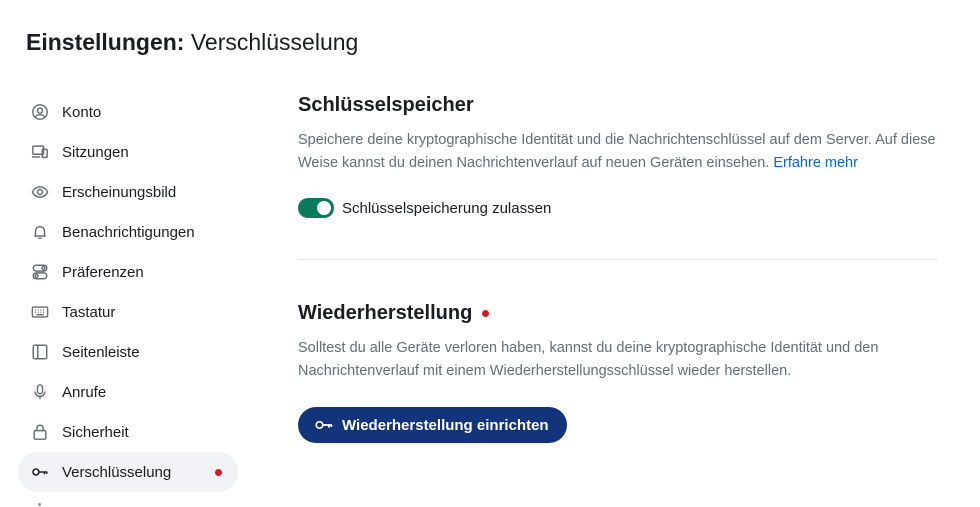 Image resolution: width=980 pixels, height=507 pixels. I want to click on key-storage-title: Schlüsselspeicher, so click(618, 105).